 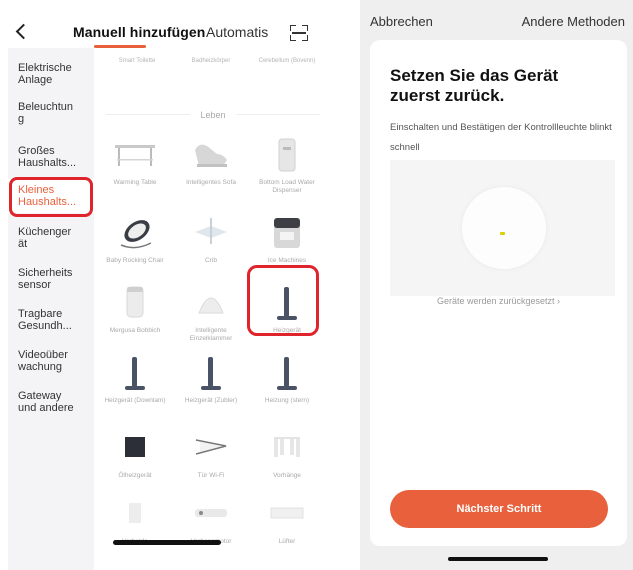 I want to click on section-title: Leben, so click(x=213, y=115).